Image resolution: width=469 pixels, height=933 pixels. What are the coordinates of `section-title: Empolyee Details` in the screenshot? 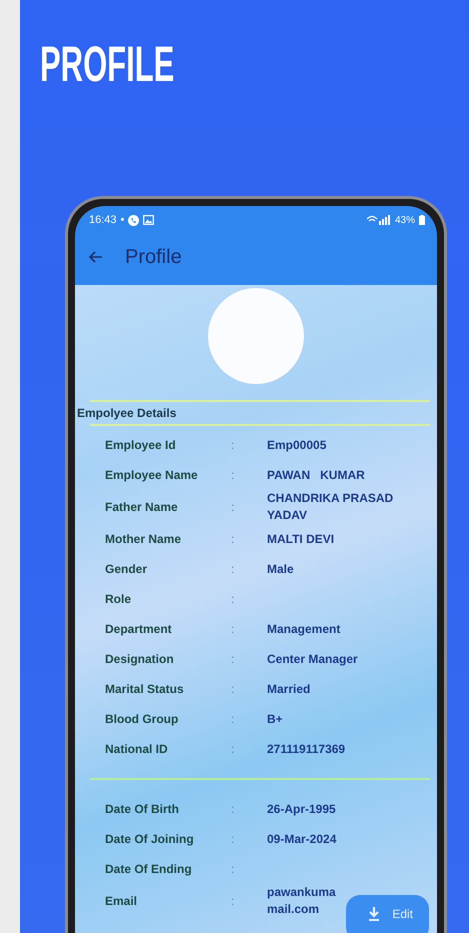 It's located at (127, 413).